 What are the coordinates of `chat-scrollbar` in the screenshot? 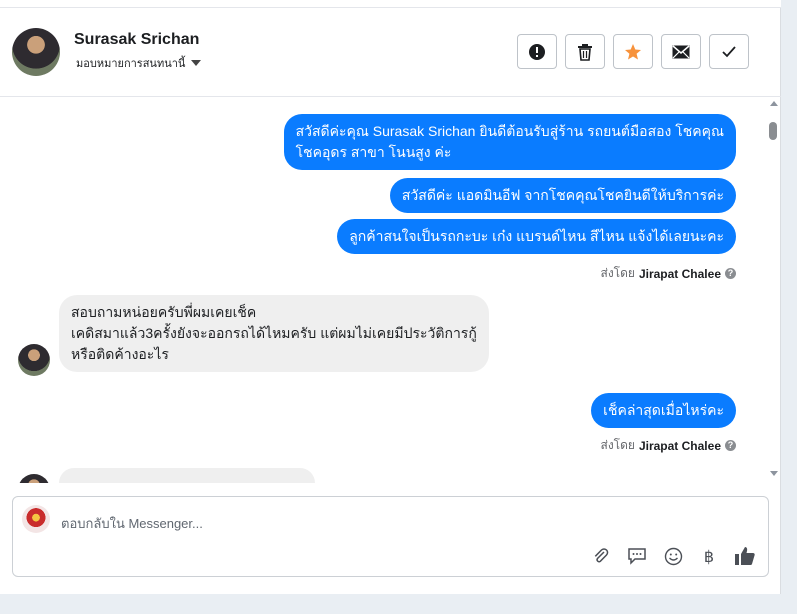 It's located at (773, 290).